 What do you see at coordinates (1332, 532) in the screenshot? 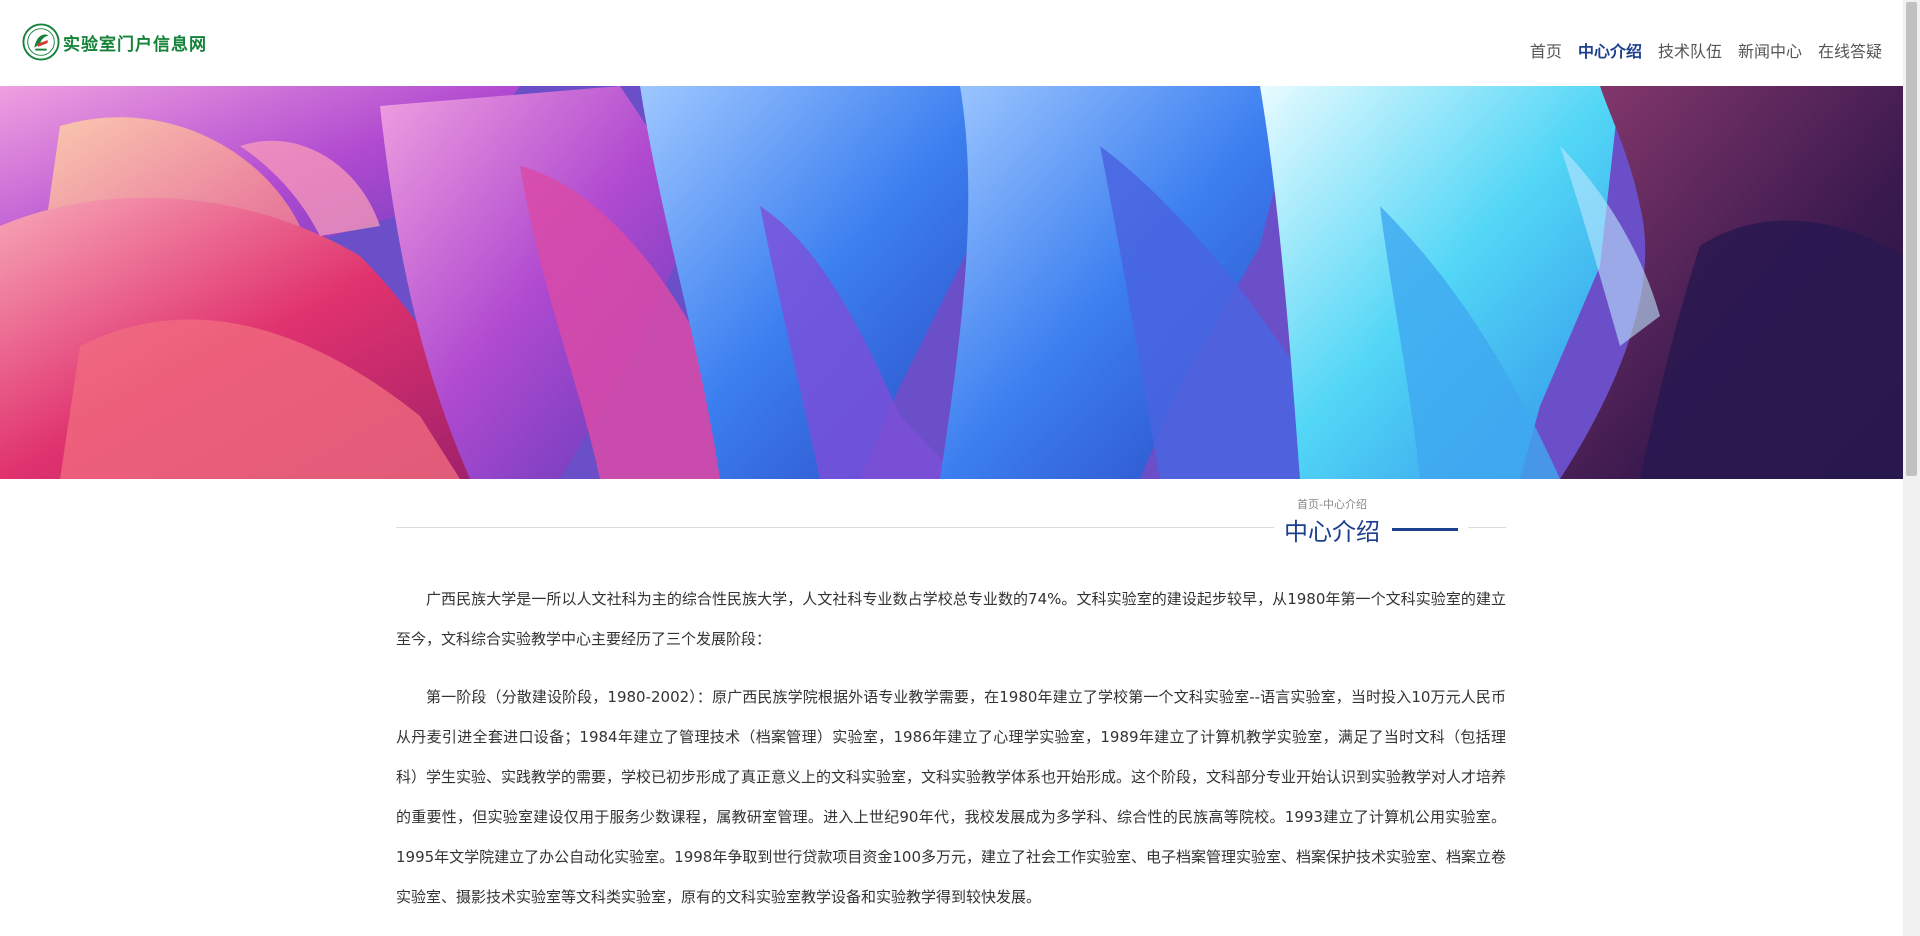
I see `page-title: 中心介绍` at bounding box center [1332, 532].